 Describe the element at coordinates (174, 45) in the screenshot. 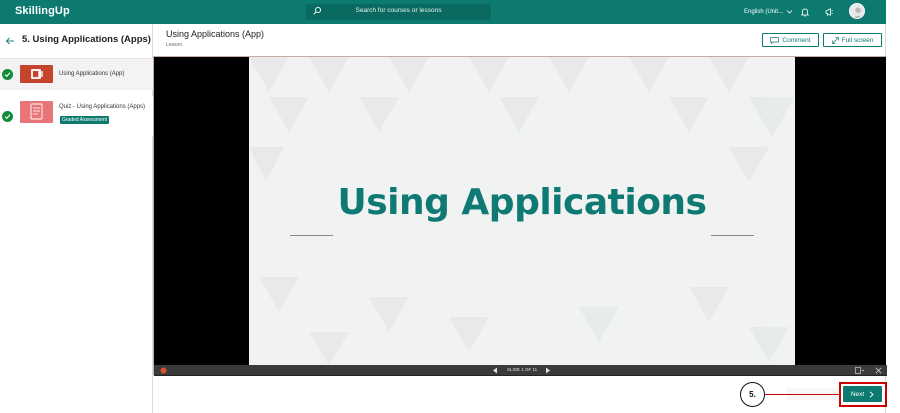

I see `lesson-type: Lesson` at that location.